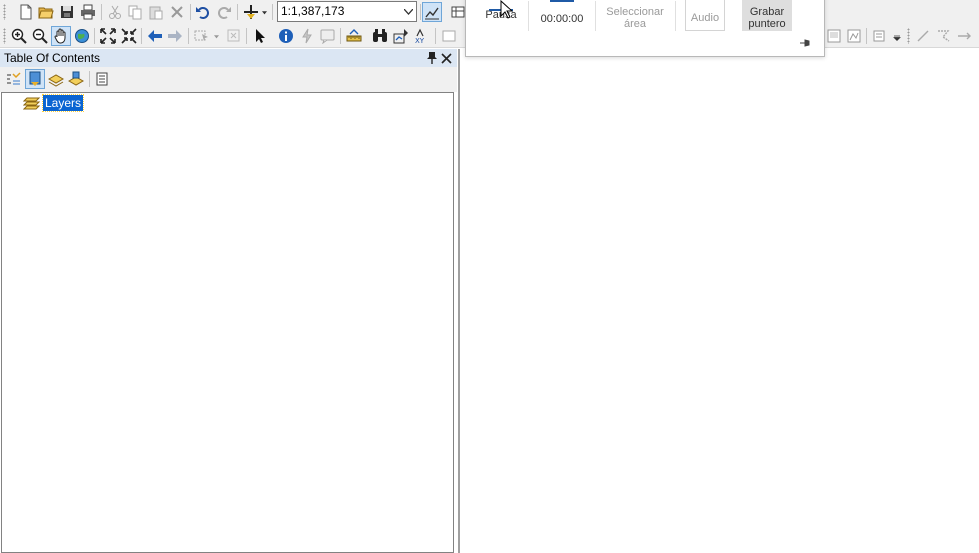 The width and height of the screenshot is (979, 553). I want to click on fixed-zoom-in-icon, so click(108, 36).